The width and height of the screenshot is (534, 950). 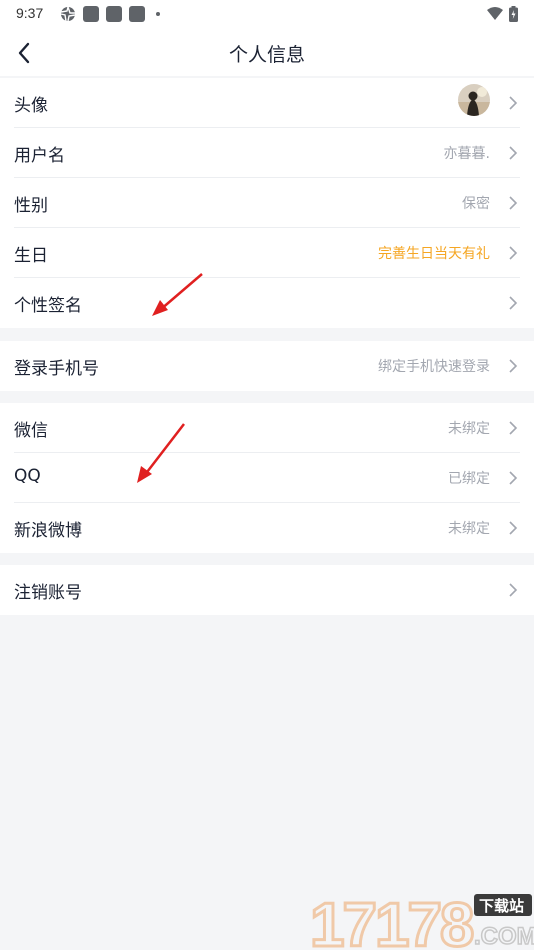 I want to click on signature-row: 个性签名, so click(x=267, y=303).